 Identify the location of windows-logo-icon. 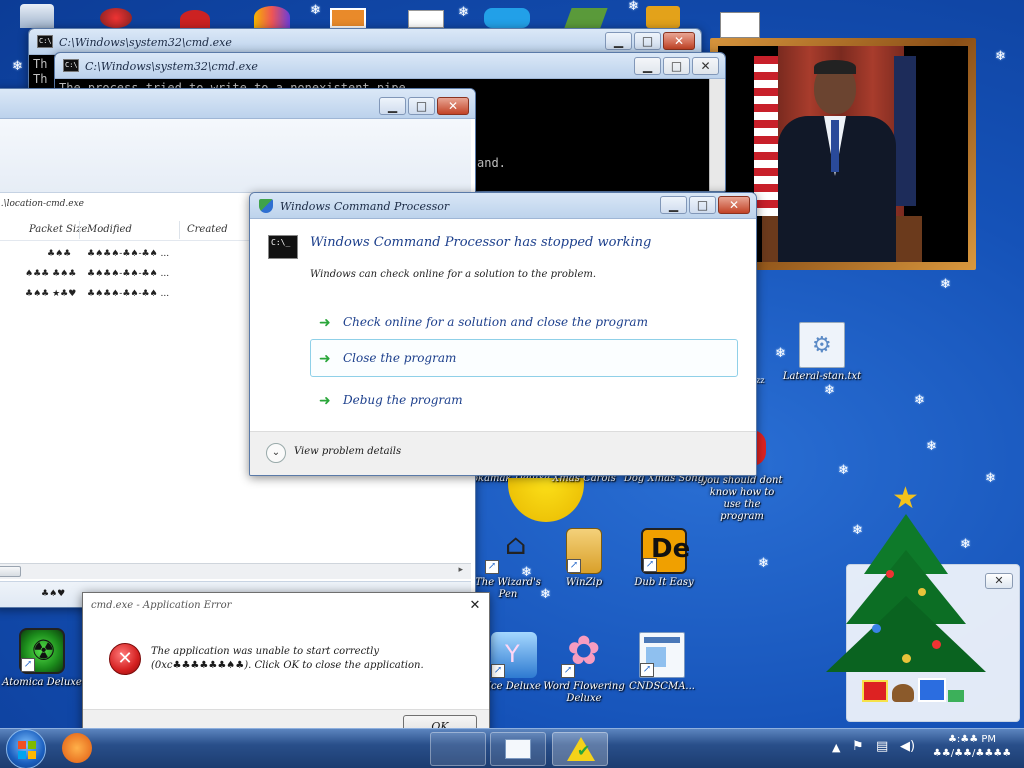
(27, 750).